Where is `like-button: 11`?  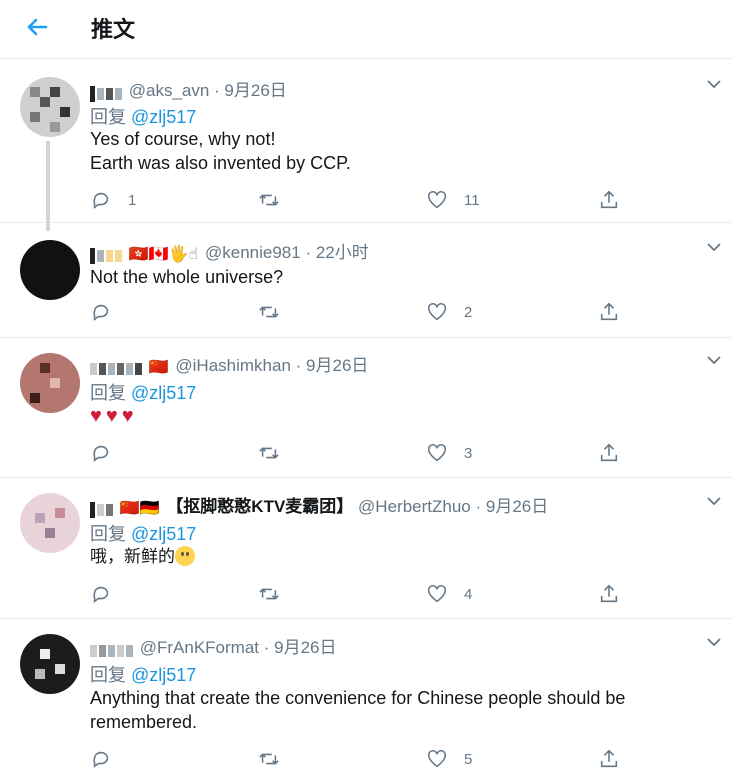 like-button: 11 is located at coordinates (453, 200).